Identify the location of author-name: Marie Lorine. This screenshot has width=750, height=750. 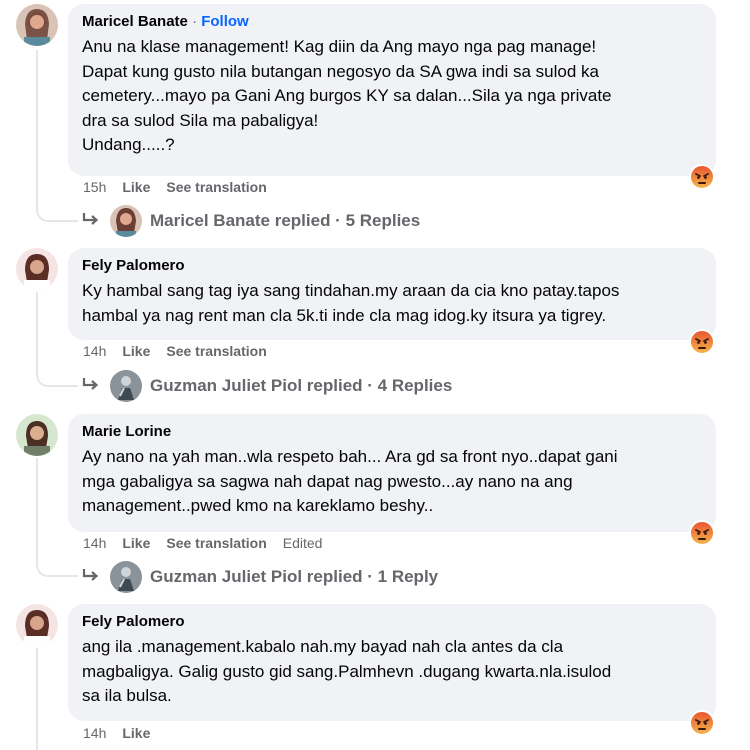
(126, 431).